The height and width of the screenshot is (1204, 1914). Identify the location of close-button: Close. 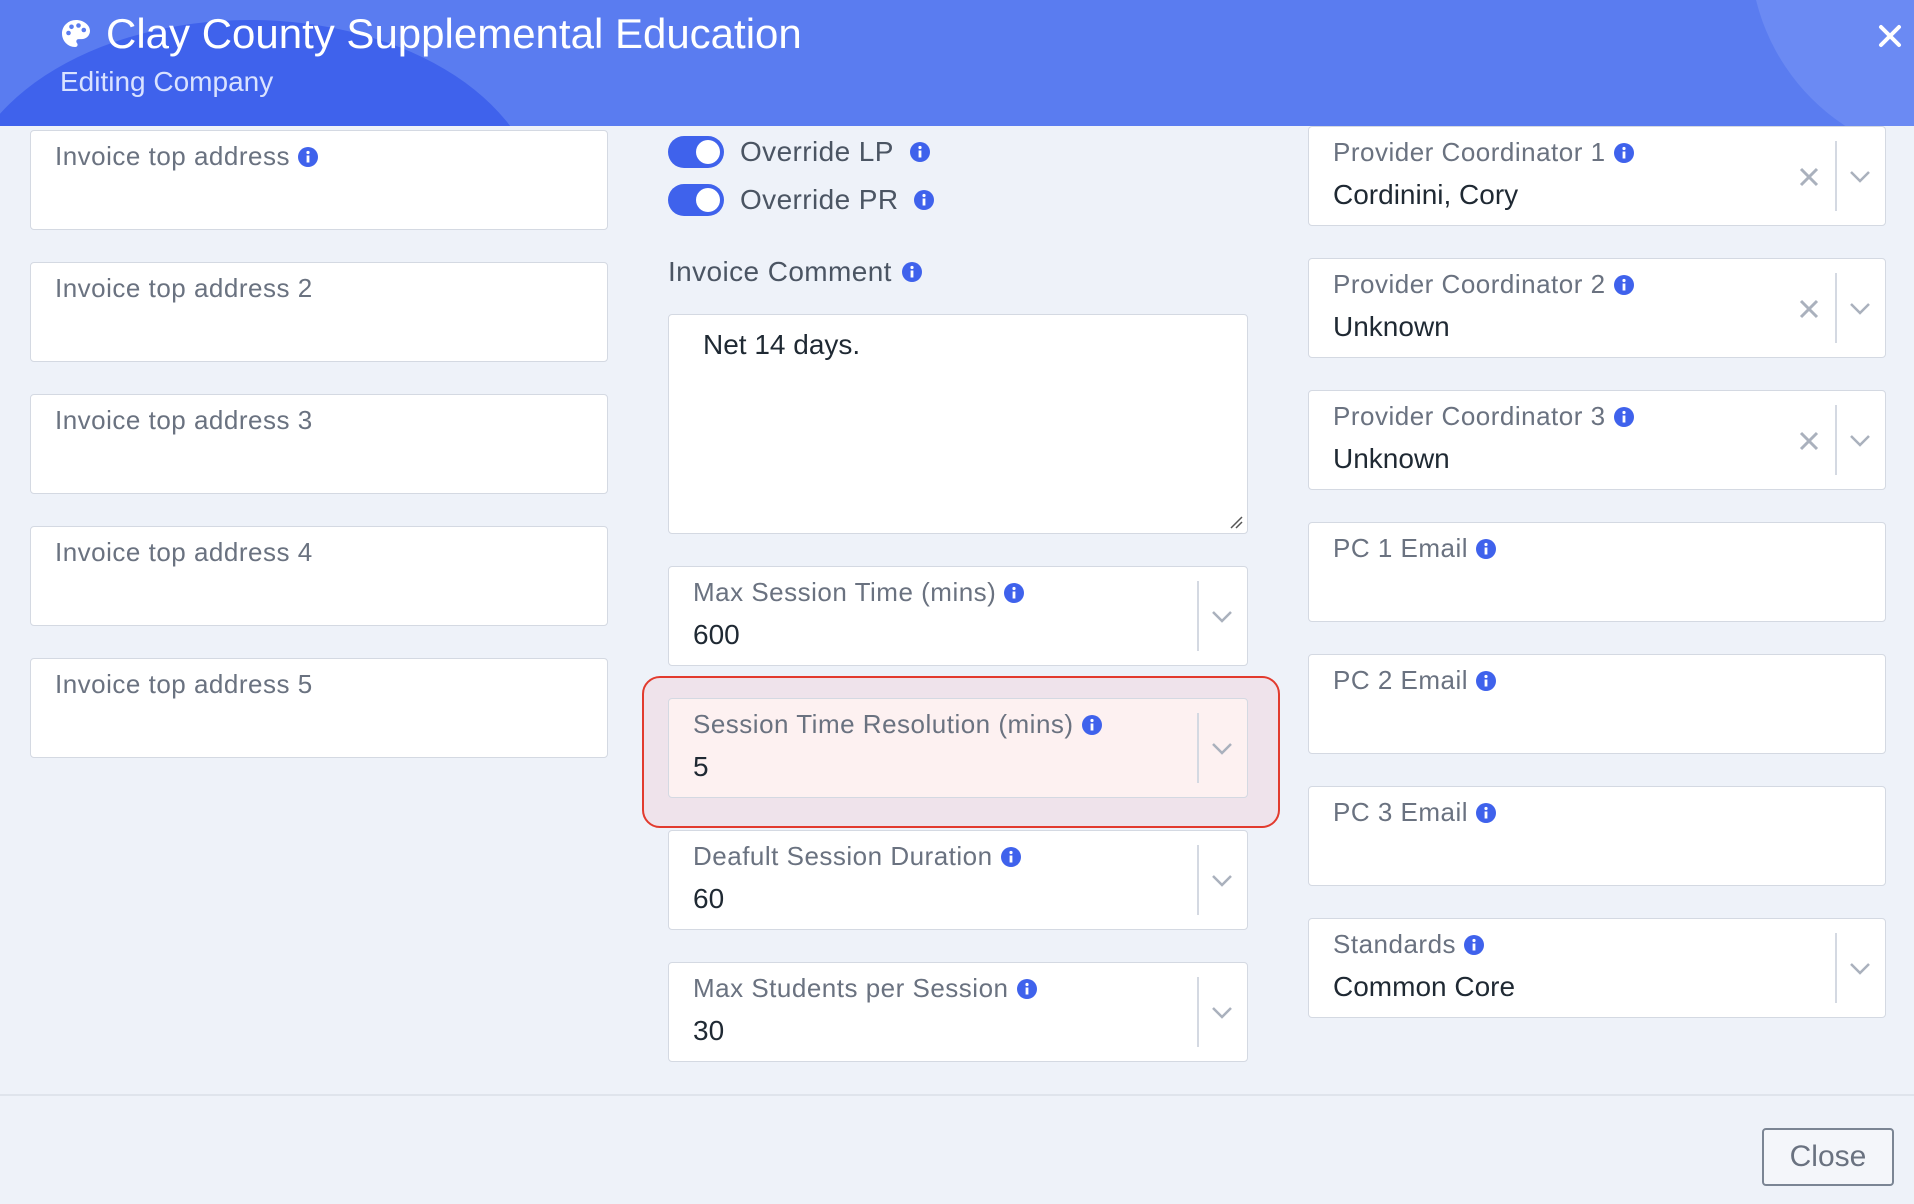
(1828, 1157).